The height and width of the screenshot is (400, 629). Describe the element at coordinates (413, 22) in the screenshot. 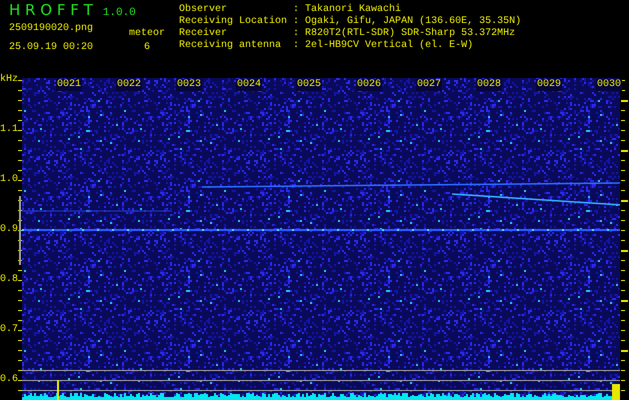

I see `info-value: Ogaki, Gifu, JAPAN (136.60E, 35.35N)` at that location.